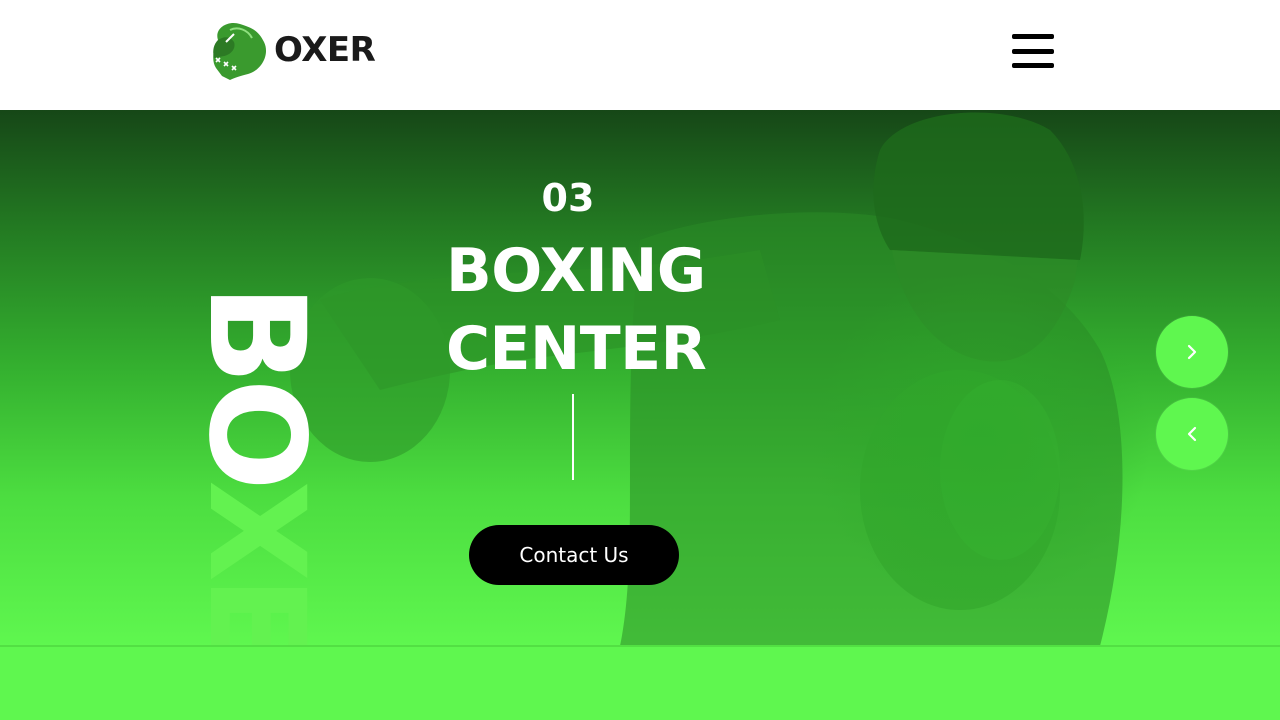  I want to click on vertical-word-part2: XER, so click(256, 563).